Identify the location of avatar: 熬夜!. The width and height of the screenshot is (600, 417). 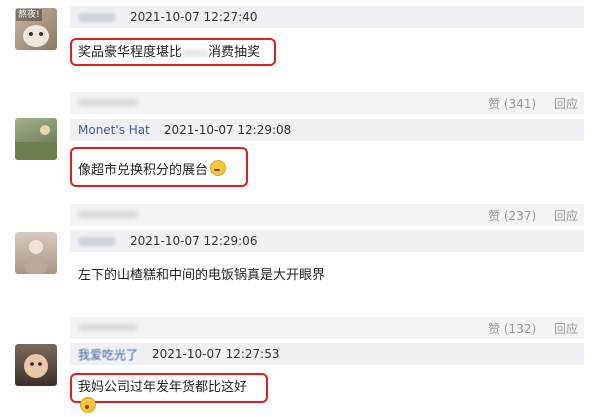
(36, 29).